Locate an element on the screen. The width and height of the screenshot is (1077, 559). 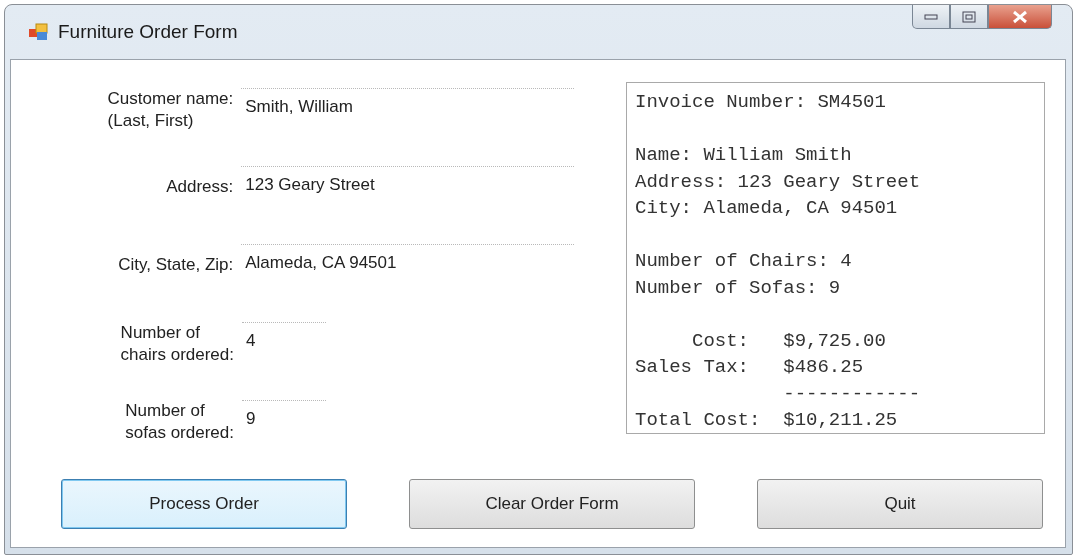
app-icon is located at coordinates (38, 32).